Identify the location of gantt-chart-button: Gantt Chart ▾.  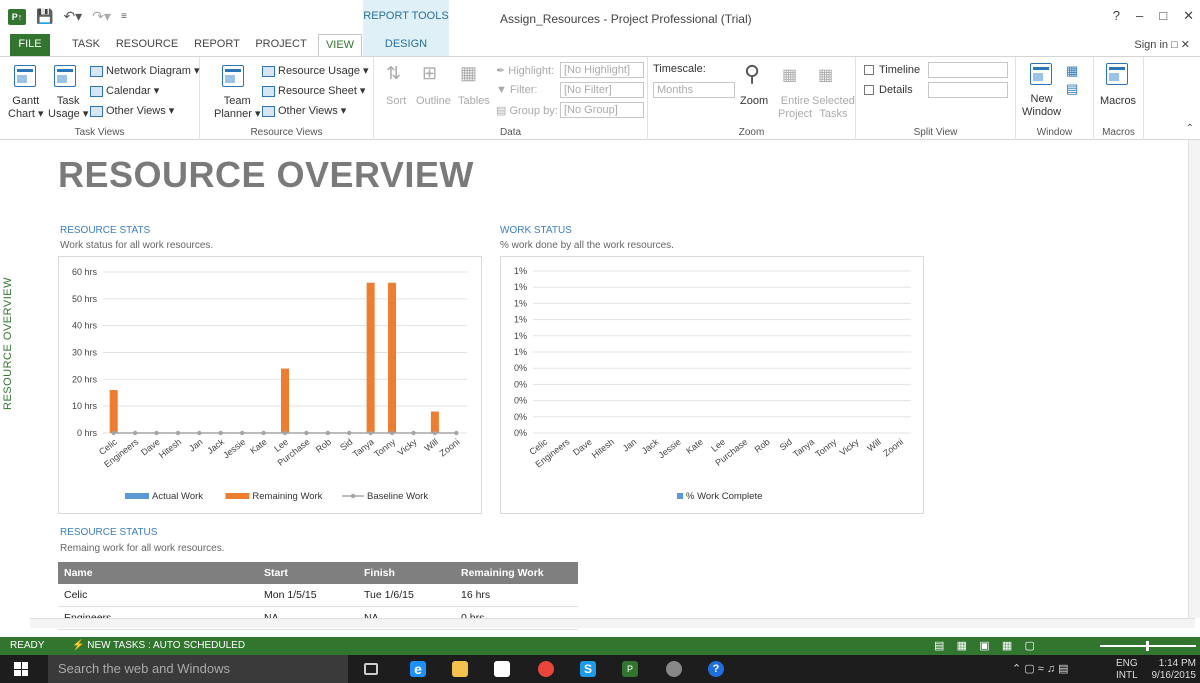
(25, 108).